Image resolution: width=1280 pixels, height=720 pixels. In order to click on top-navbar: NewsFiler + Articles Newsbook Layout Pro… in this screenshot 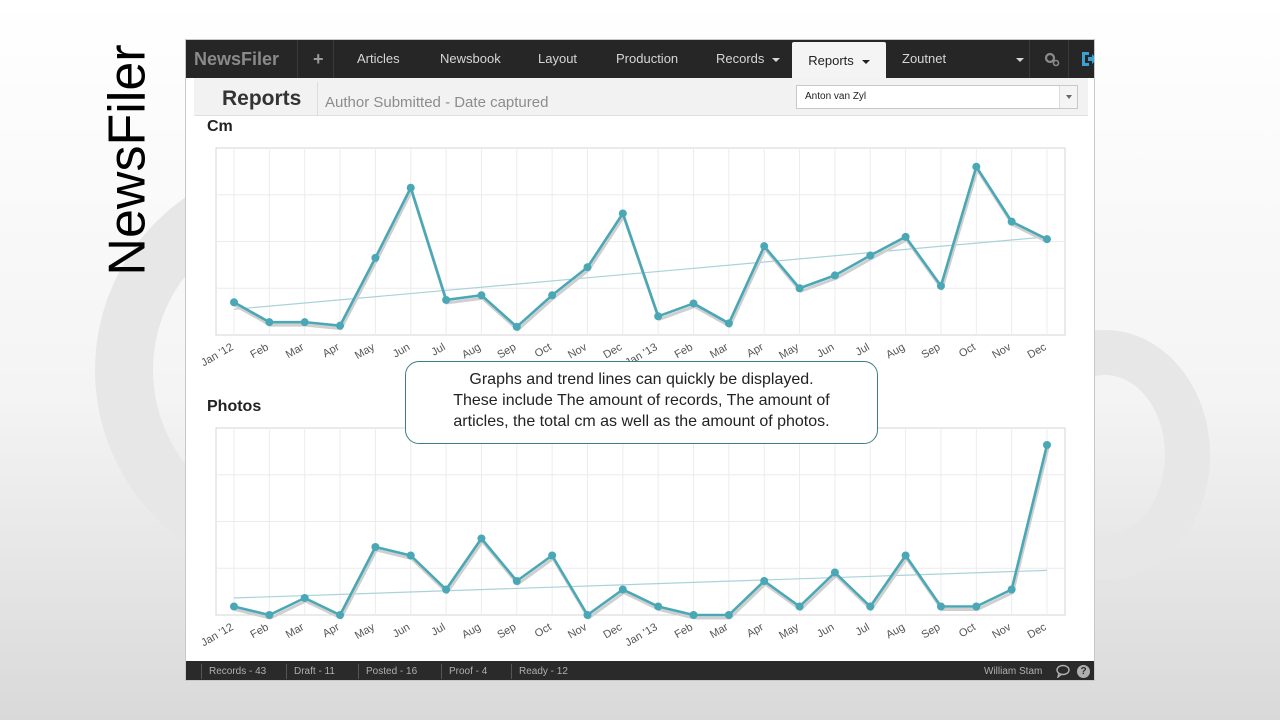, I will do `click(640, 60)`.